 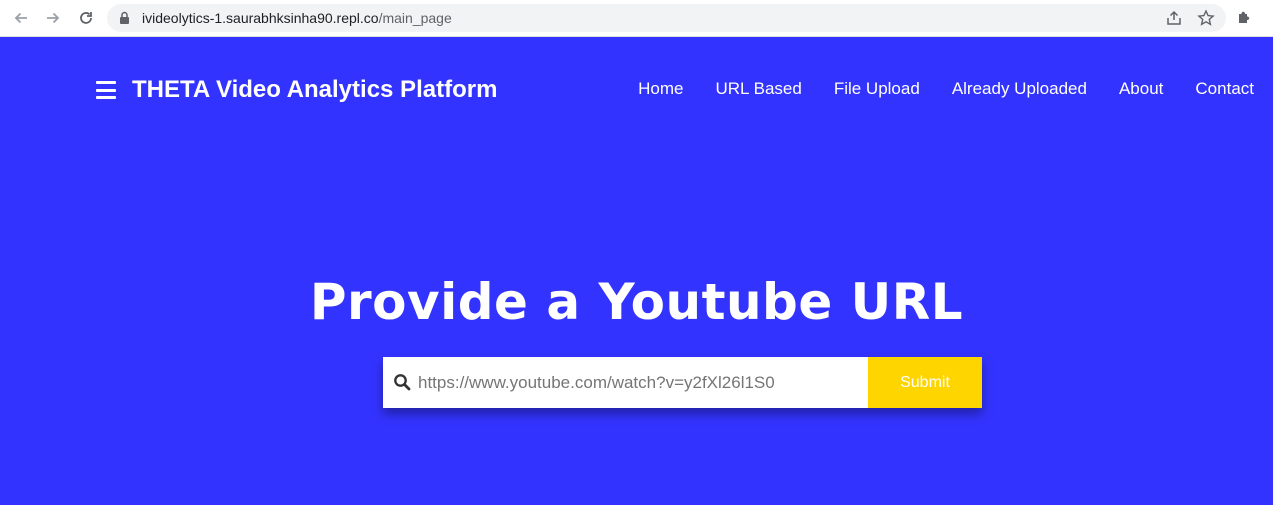 I want to click on nav-about: About, so click(x=1141, y=89).